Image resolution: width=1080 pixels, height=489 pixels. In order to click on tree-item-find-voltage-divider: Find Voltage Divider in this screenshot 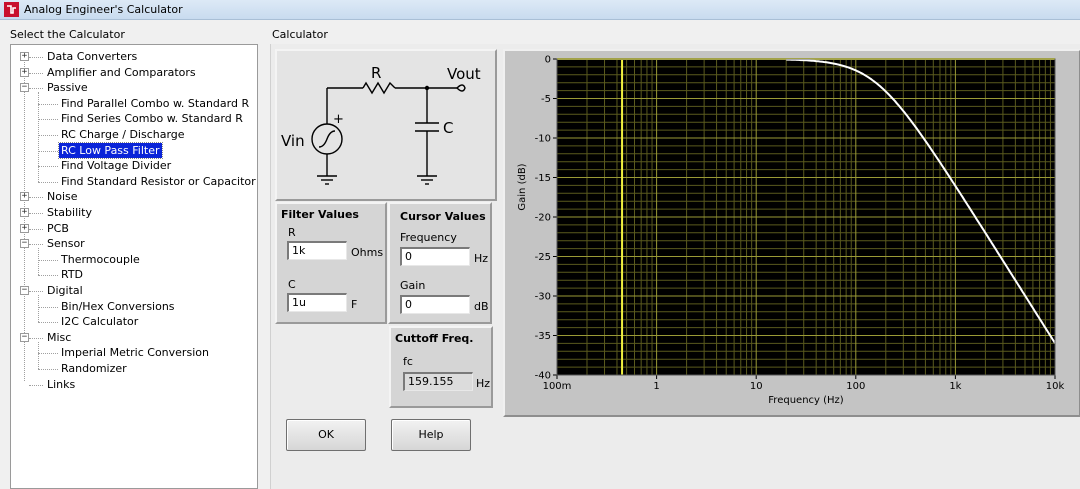, I will do `click(116, 165)`.